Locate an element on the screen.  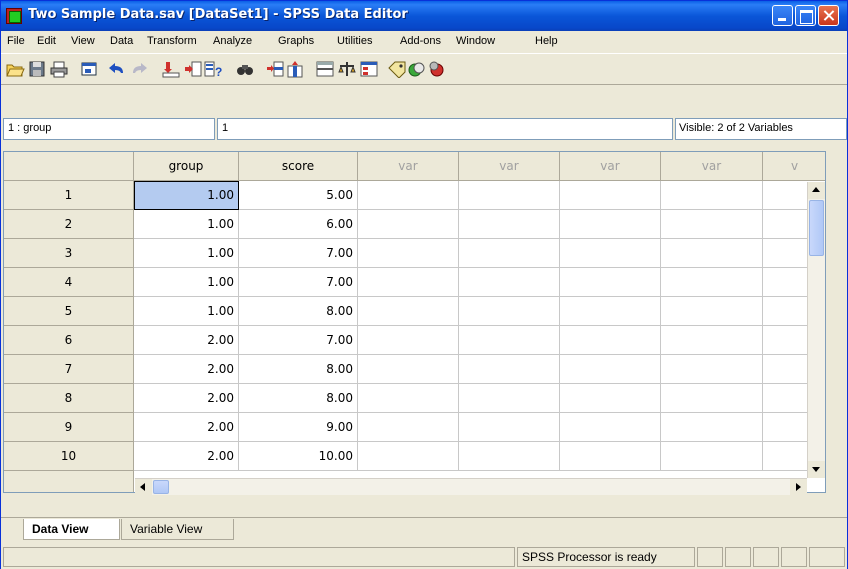
vertical-scrollbar is located at coordinates (816, 330).